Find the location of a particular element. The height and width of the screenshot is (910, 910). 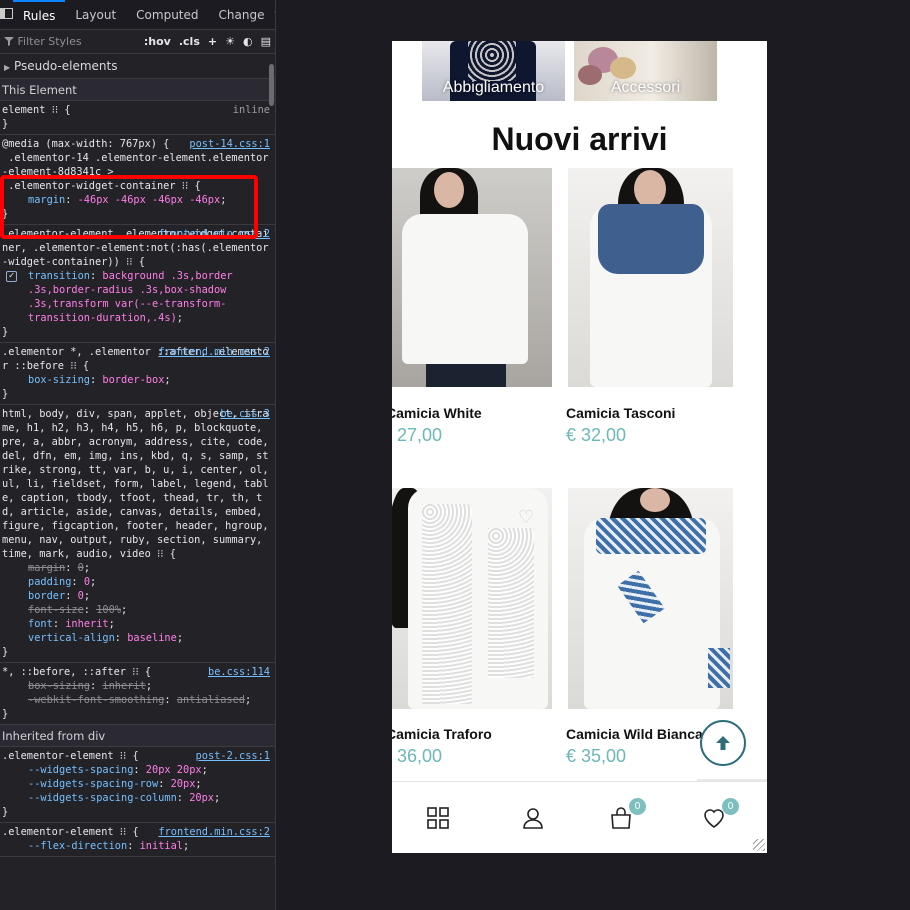

property-name: padding is located at coordinates (49, 582).